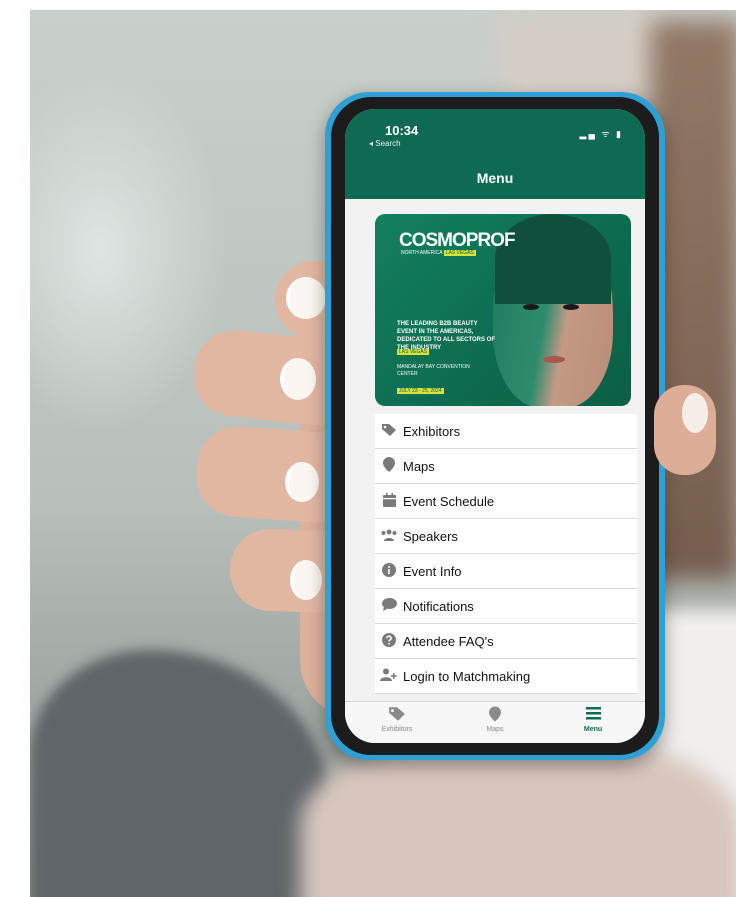 The width and height of the screenshot is (736, 897). I want to click on list-icon, so click(593, 715).